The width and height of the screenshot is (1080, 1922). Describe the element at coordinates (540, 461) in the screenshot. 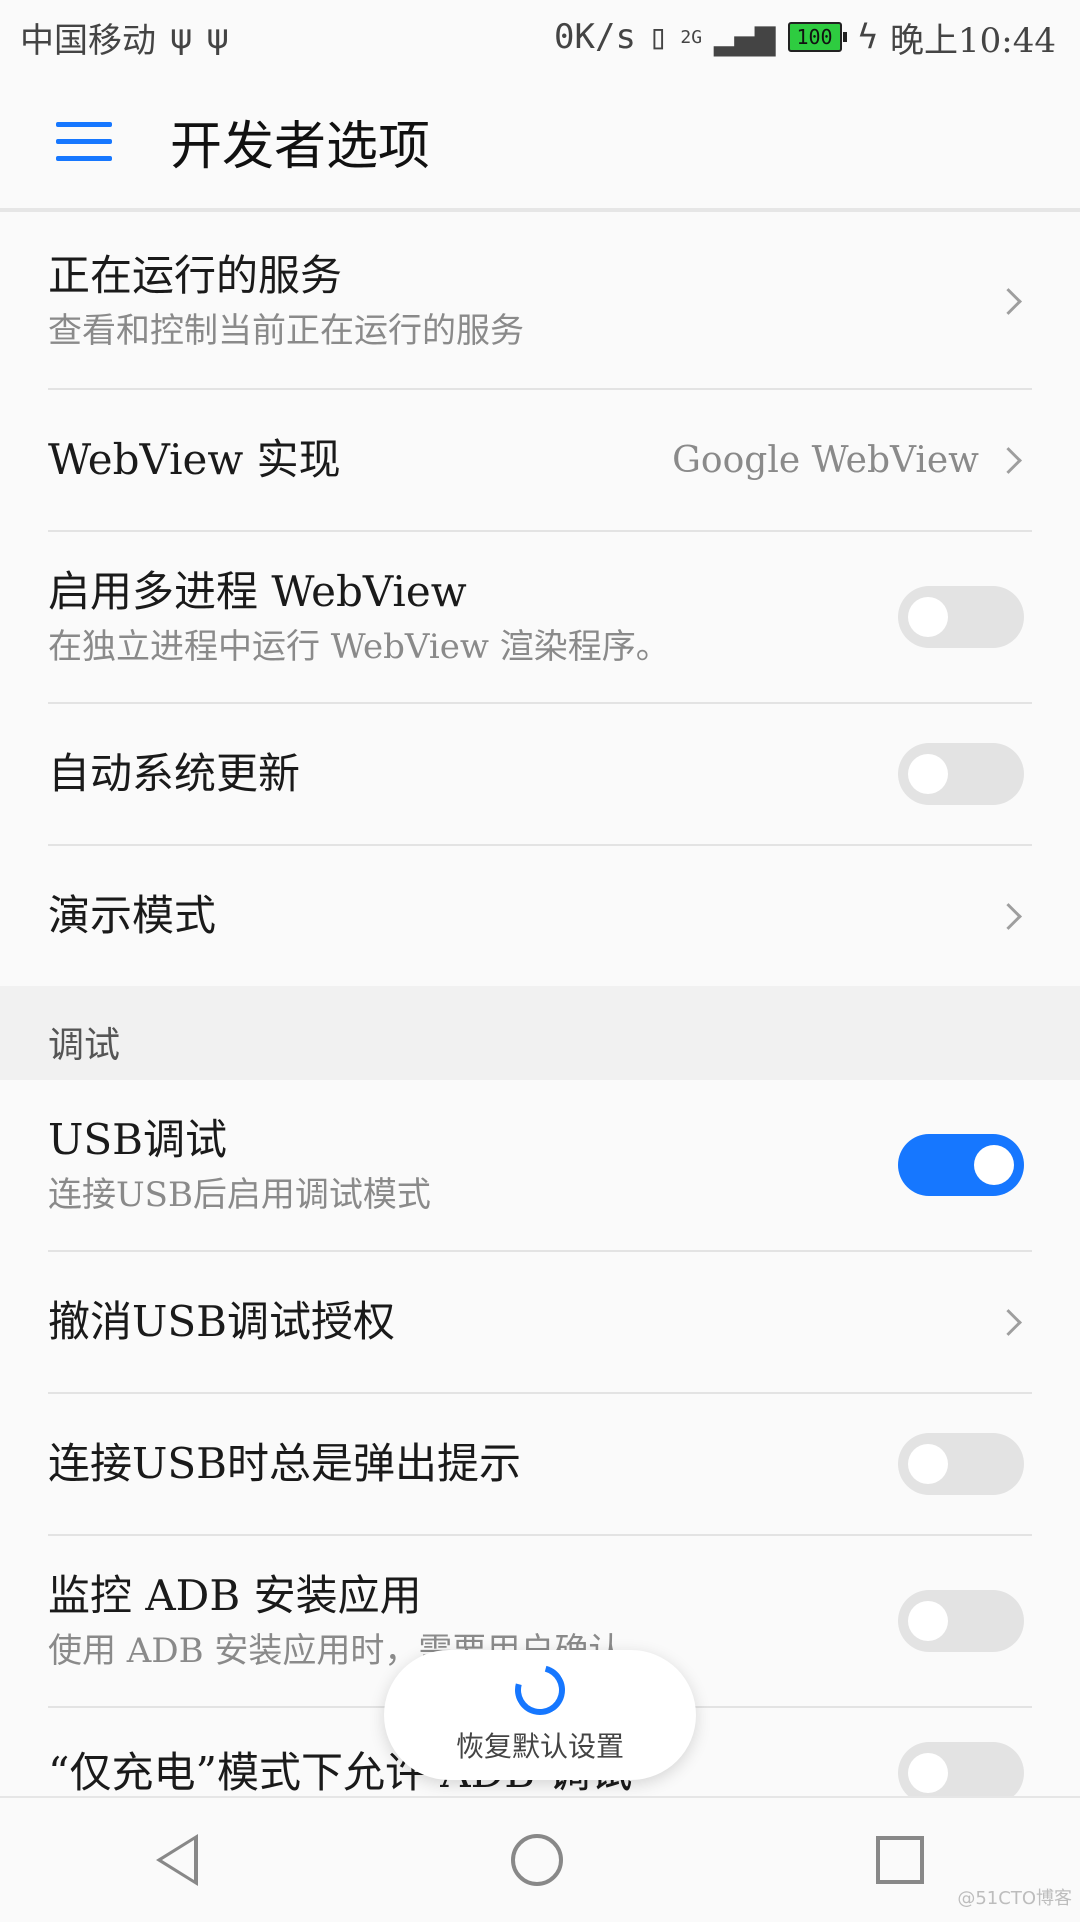

I see `list-item-webview-impl: WebView 实现 Google WebView` at that location.